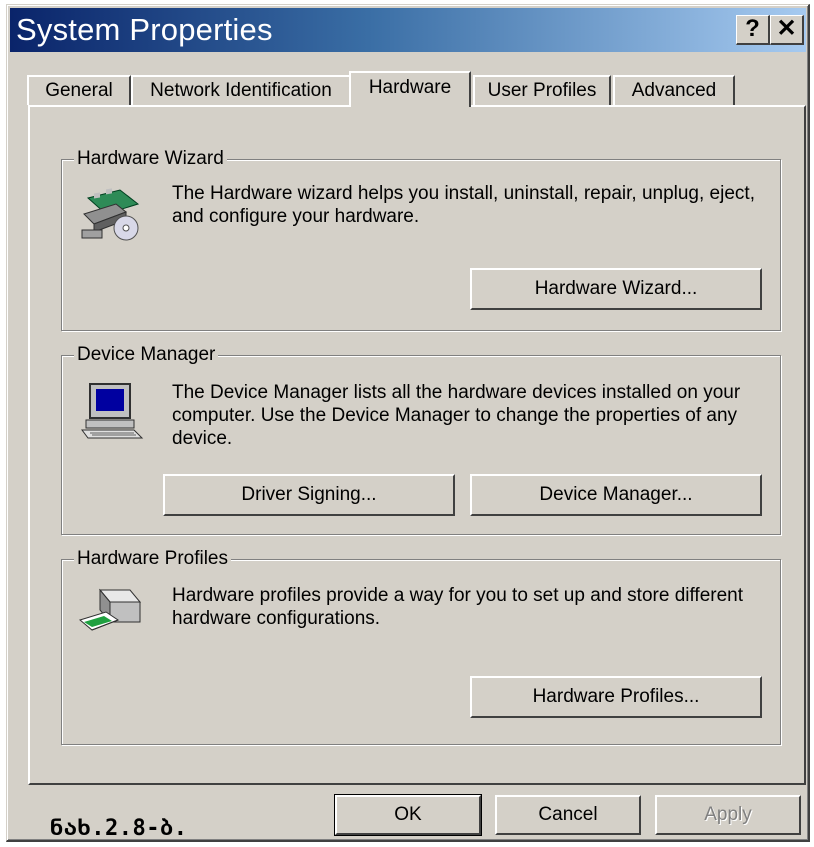 The width and height of the screenshot is (814, 847). What do you see at coordinates (408, 30) in the screenshot?
I see `title-bar: System Properties ? ✕` at bounding box center [408, 30].